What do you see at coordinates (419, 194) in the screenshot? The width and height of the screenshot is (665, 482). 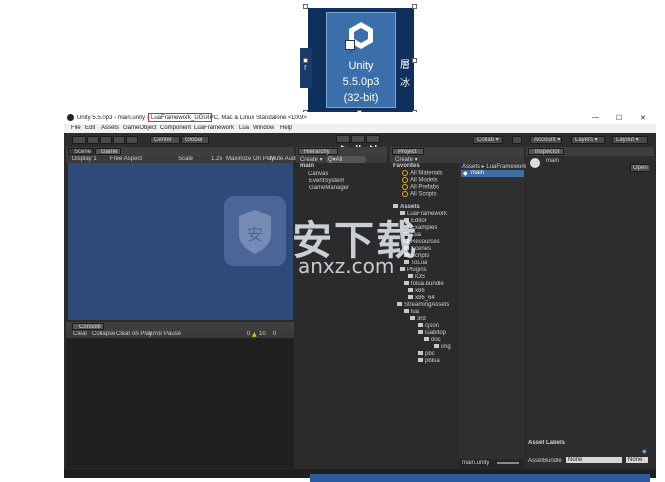 I see `favorite-all-scripts: All Scripts` at bounding box center [419, 194].